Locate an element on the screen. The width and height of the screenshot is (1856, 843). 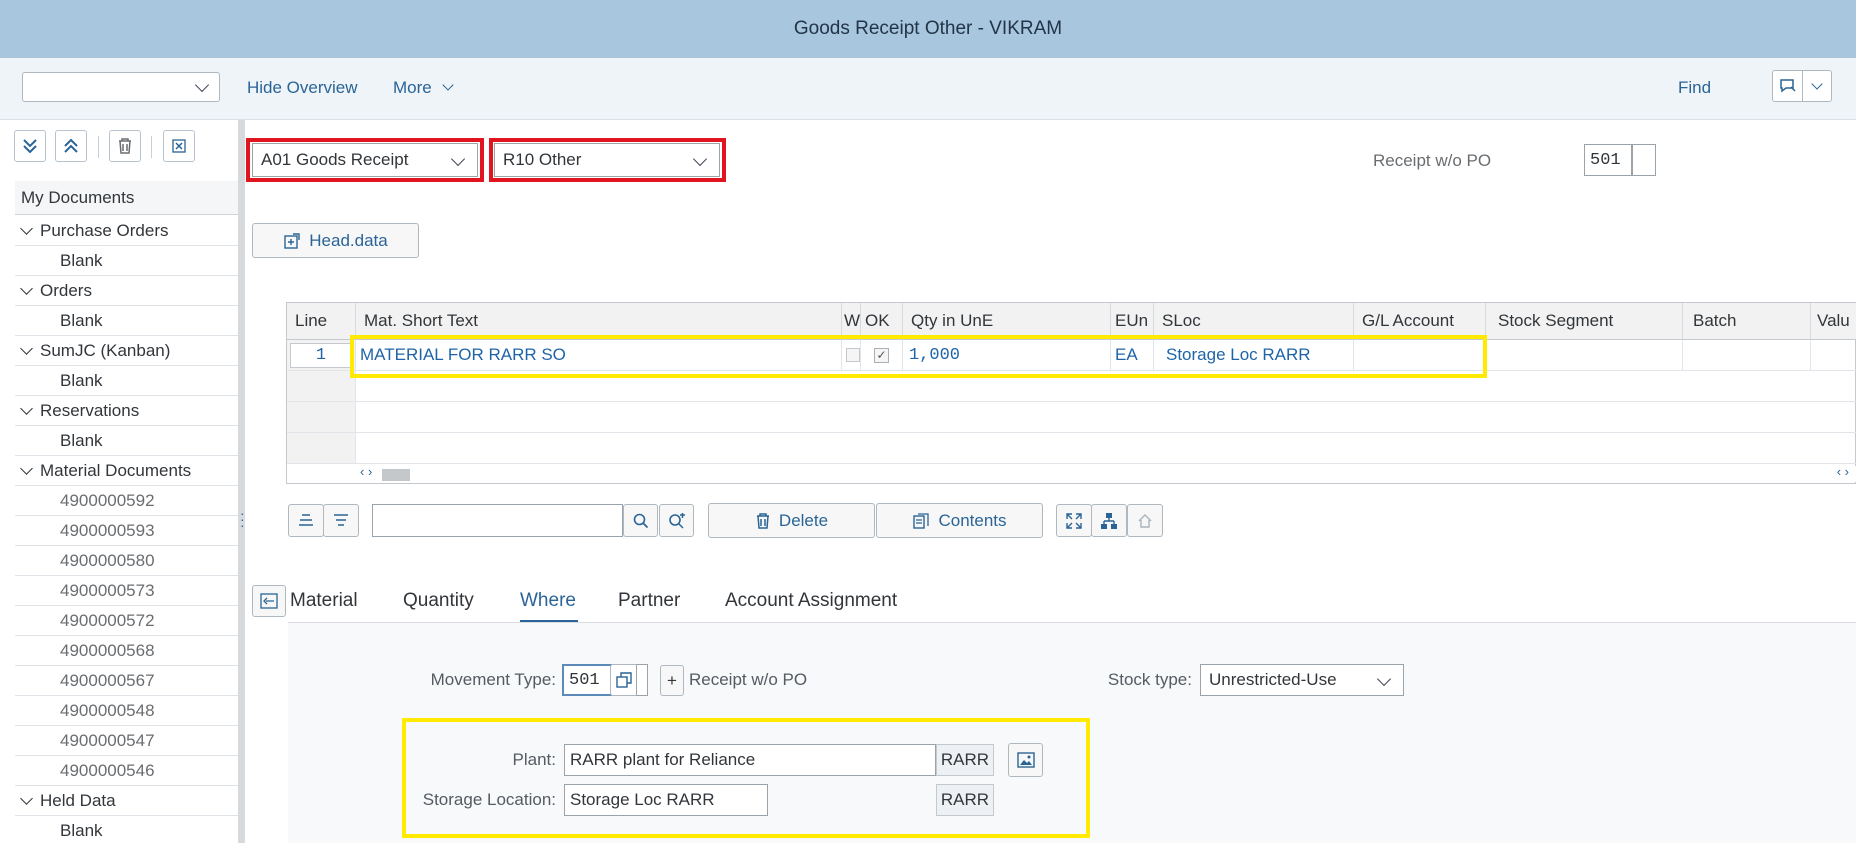
app-toolbar: Hide Overview More Find is located at coordinates (928, 89).